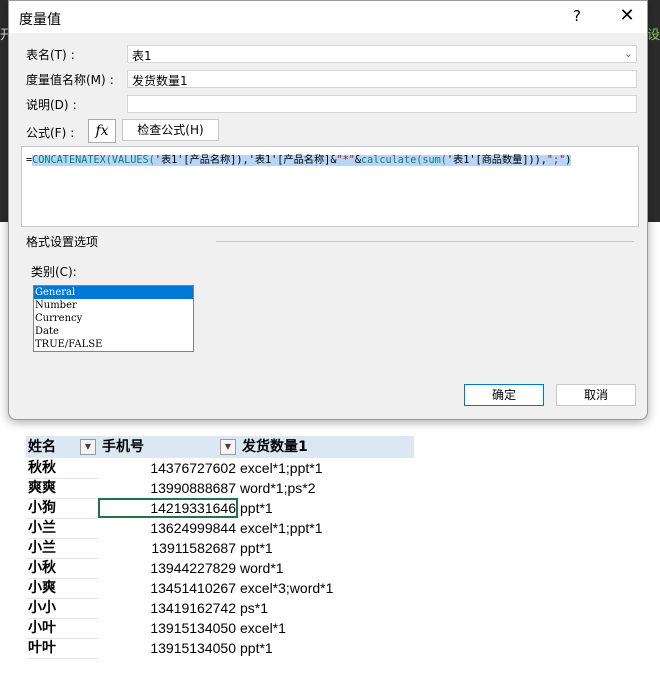 This screenshot has width=660, height=681. What do you see at coordinates (113, 305) in the screenshot?
I see `category-item-number: Number` at bounding box center [113, 305].